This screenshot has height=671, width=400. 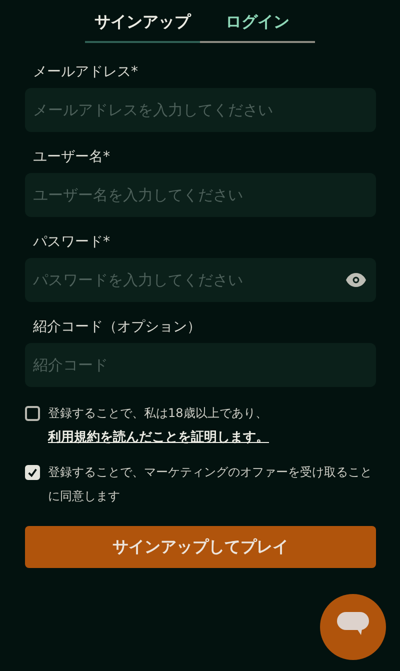 I want to click on input-field: 紹介コード, so click(x=200, y=365).